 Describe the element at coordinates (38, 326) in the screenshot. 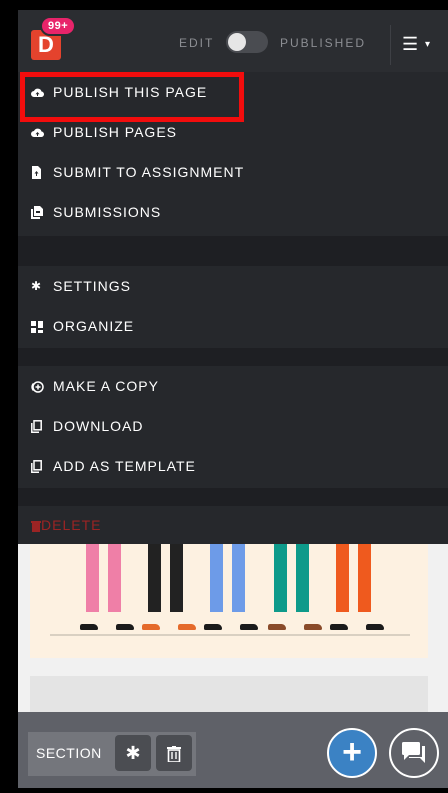

I see `grid-icon` at that location.